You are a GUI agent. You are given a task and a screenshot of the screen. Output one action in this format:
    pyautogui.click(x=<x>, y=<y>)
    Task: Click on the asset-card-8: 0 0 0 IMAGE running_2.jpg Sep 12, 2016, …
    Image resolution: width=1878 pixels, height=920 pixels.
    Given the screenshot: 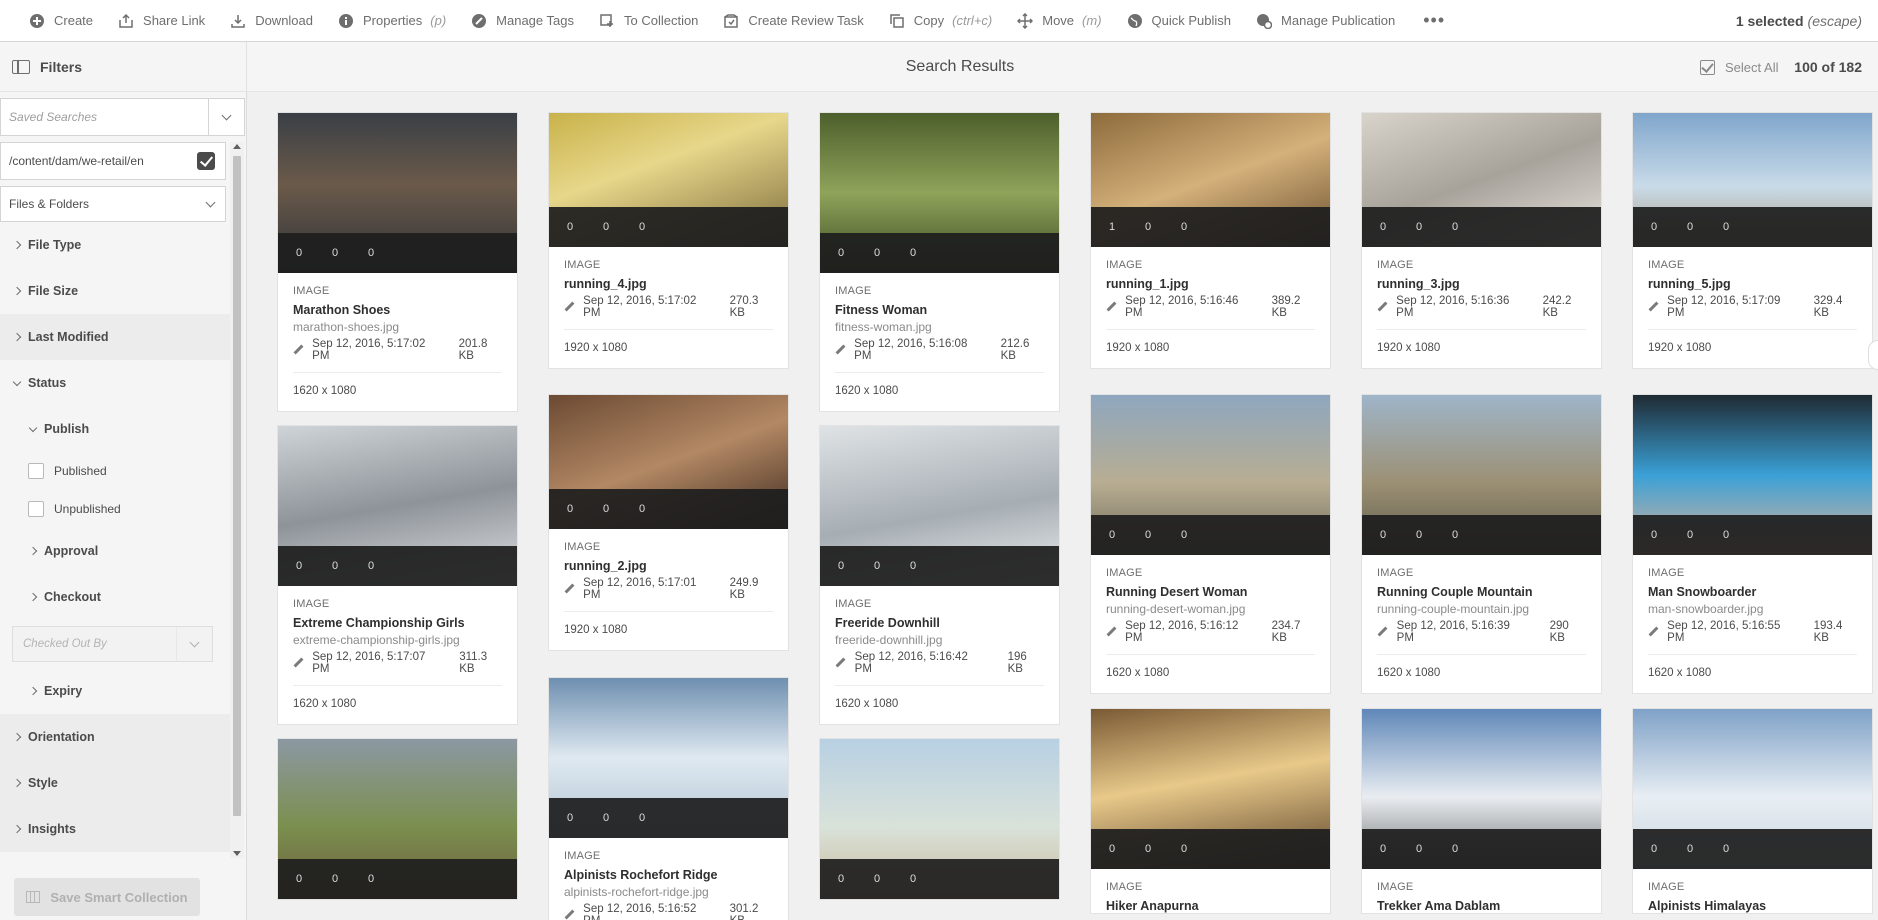 What is the action you would take?
    pyautogui.click(x=668, y=522)
    